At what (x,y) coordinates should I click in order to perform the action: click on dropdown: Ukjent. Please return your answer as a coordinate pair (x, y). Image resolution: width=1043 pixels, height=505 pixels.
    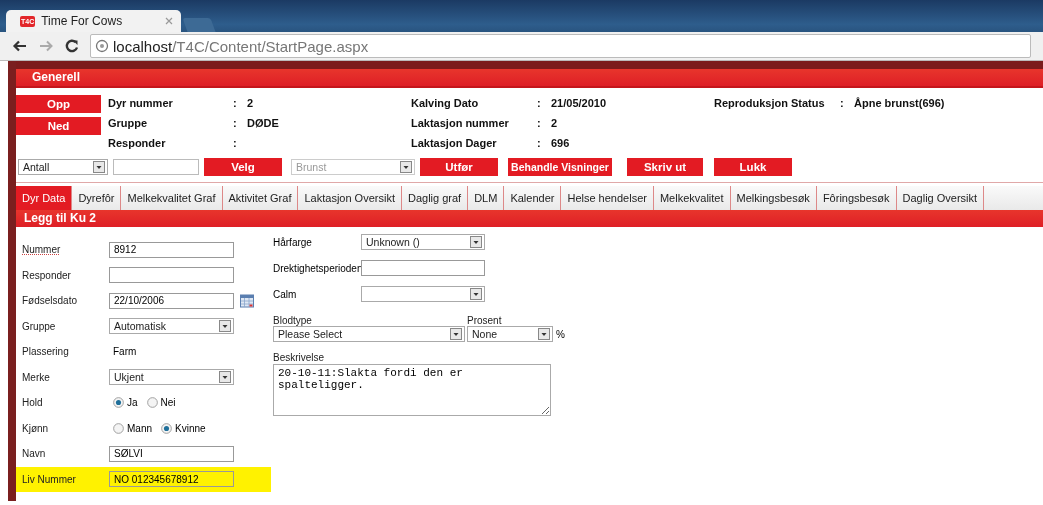
    Looking at the image, I should click on (171, 377).